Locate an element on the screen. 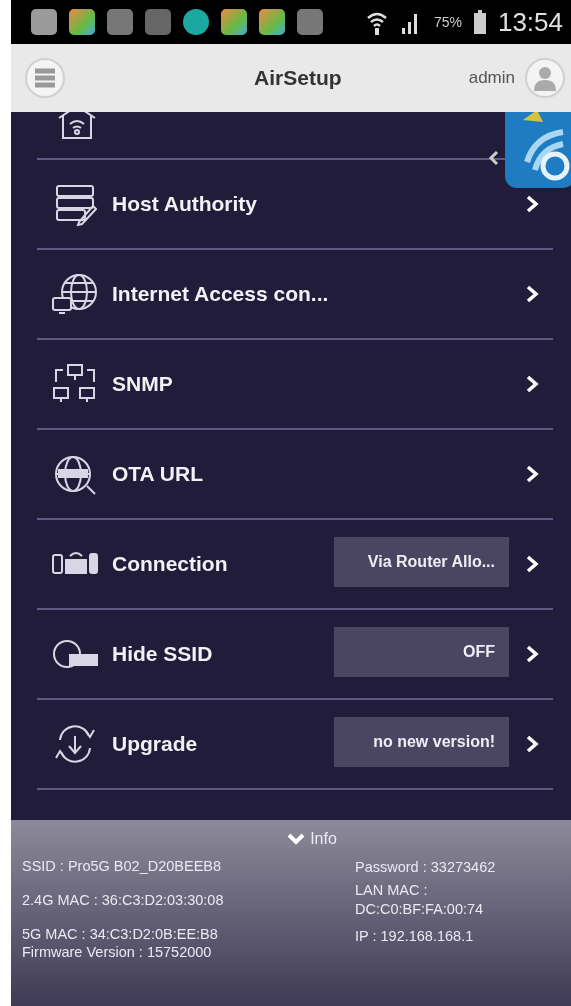 Image resolution: width=571 pixels, height=1006 pixels. app-title: AirSetup is located at coordinates (298, 78).